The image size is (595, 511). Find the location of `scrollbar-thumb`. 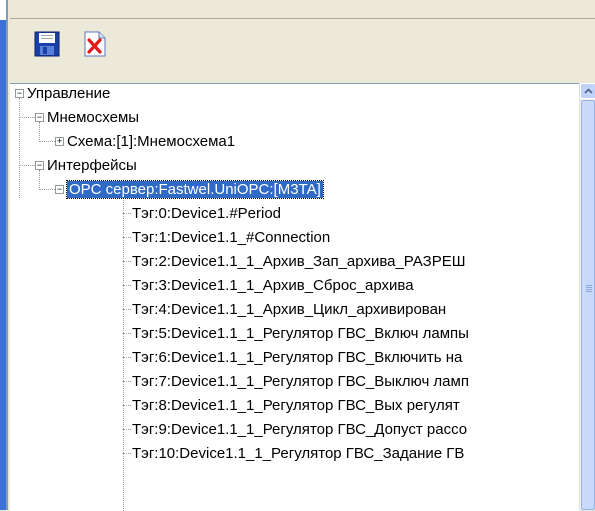

scrollbar-thumb is located at coordinates (588, 305).